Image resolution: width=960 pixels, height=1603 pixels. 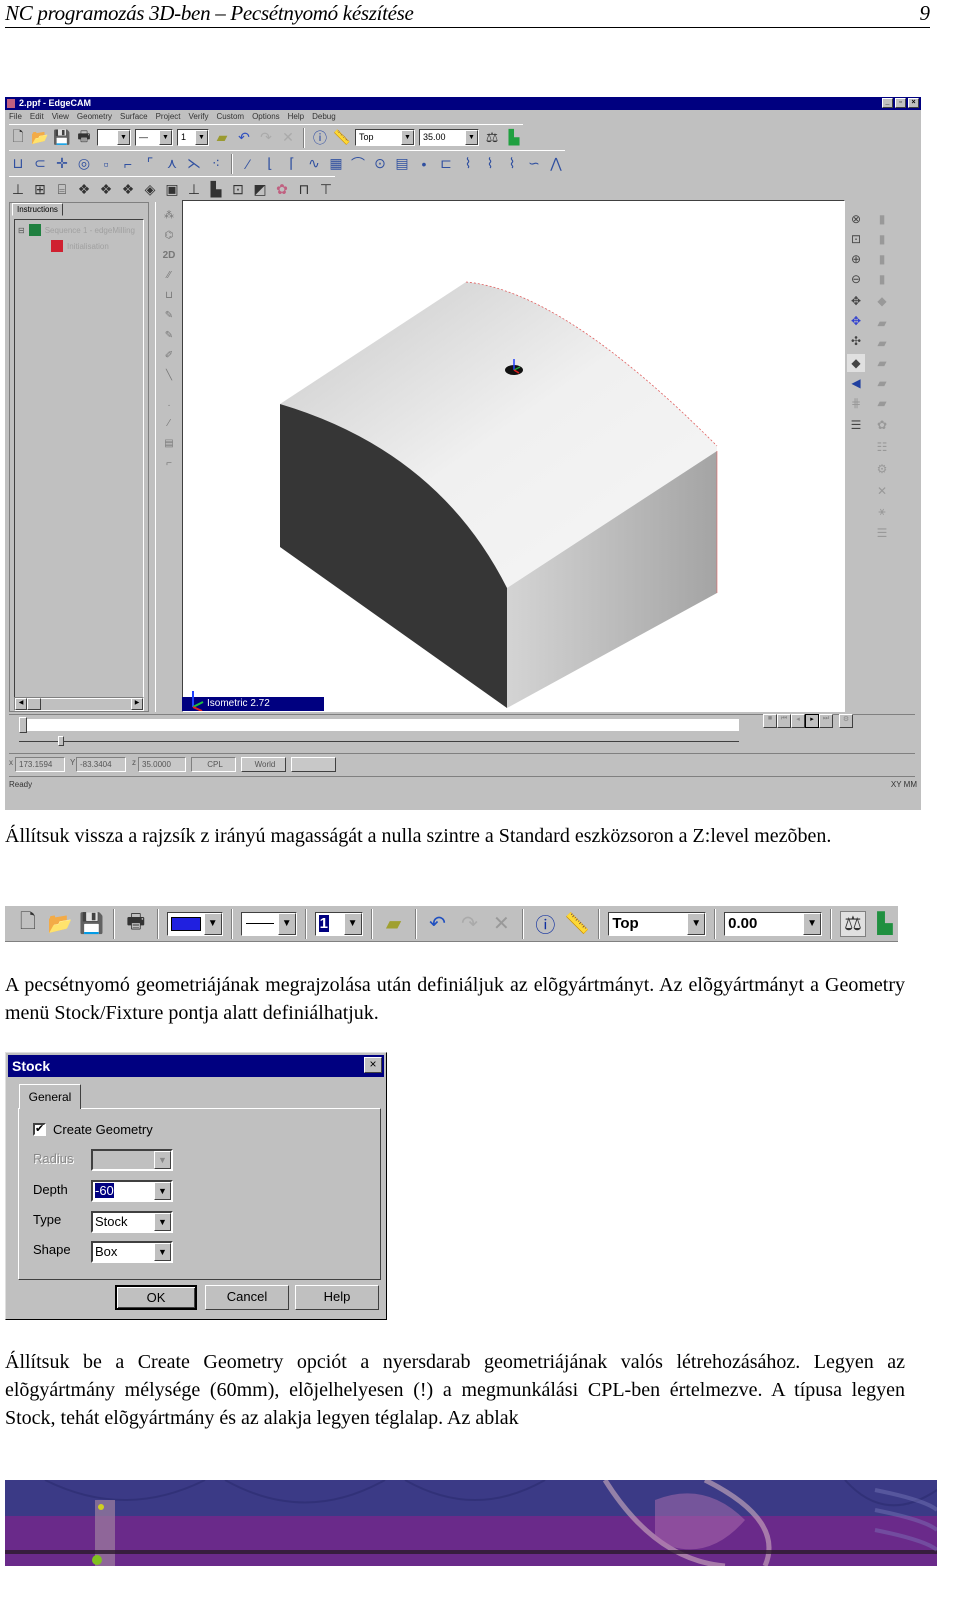 I want to click on side-tool-12-icon: ☷, so click(x=882, y=447).